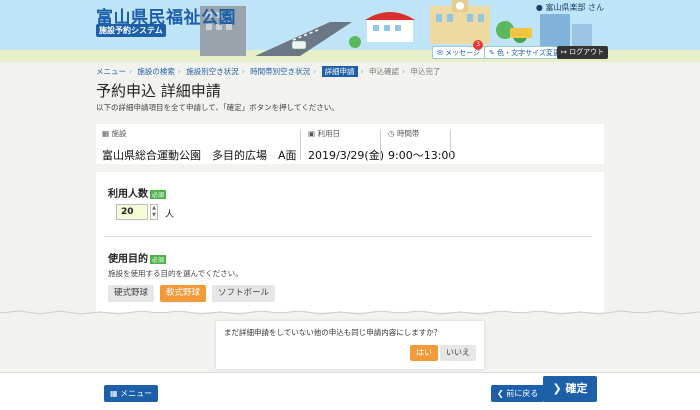 The width and height of the screenshot is (700, 410). Describe the element at coordinates (132, 212) in the screenshot. I see `people-count-input: 20` at that location.